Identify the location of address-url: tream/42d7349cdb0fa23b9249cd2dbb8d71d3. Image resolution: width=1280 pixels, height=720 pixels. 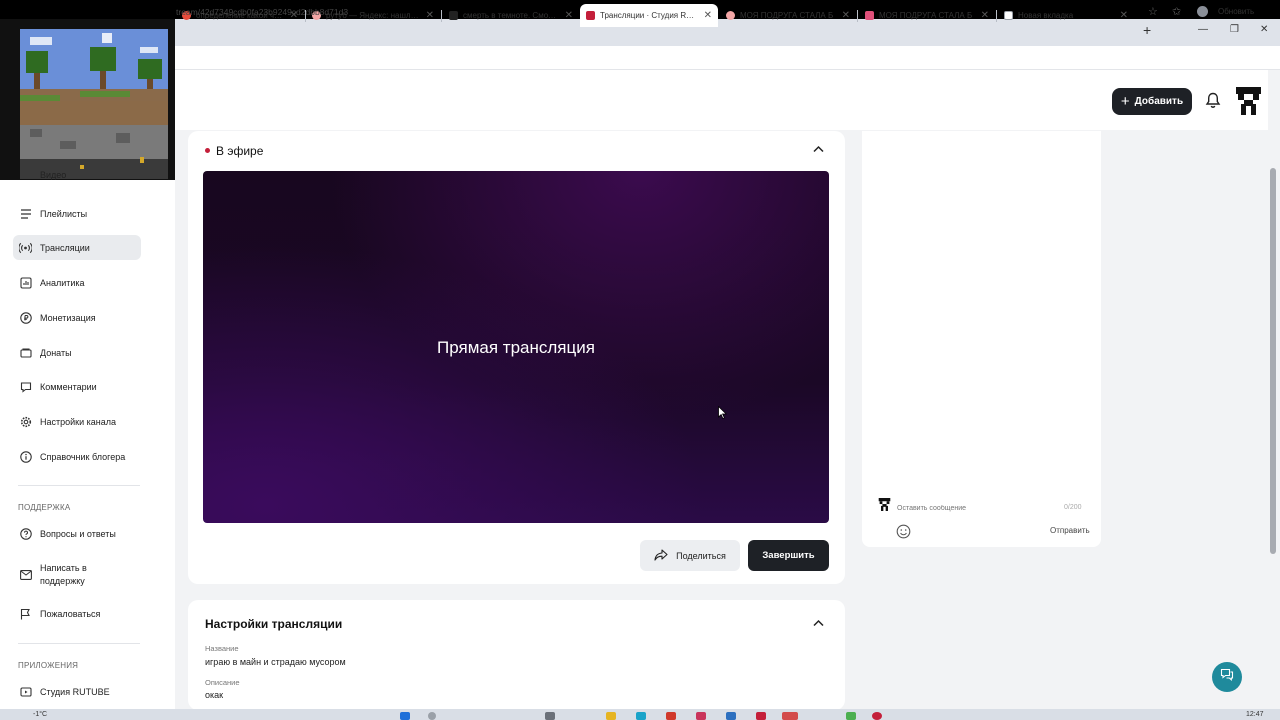
(262, 12).